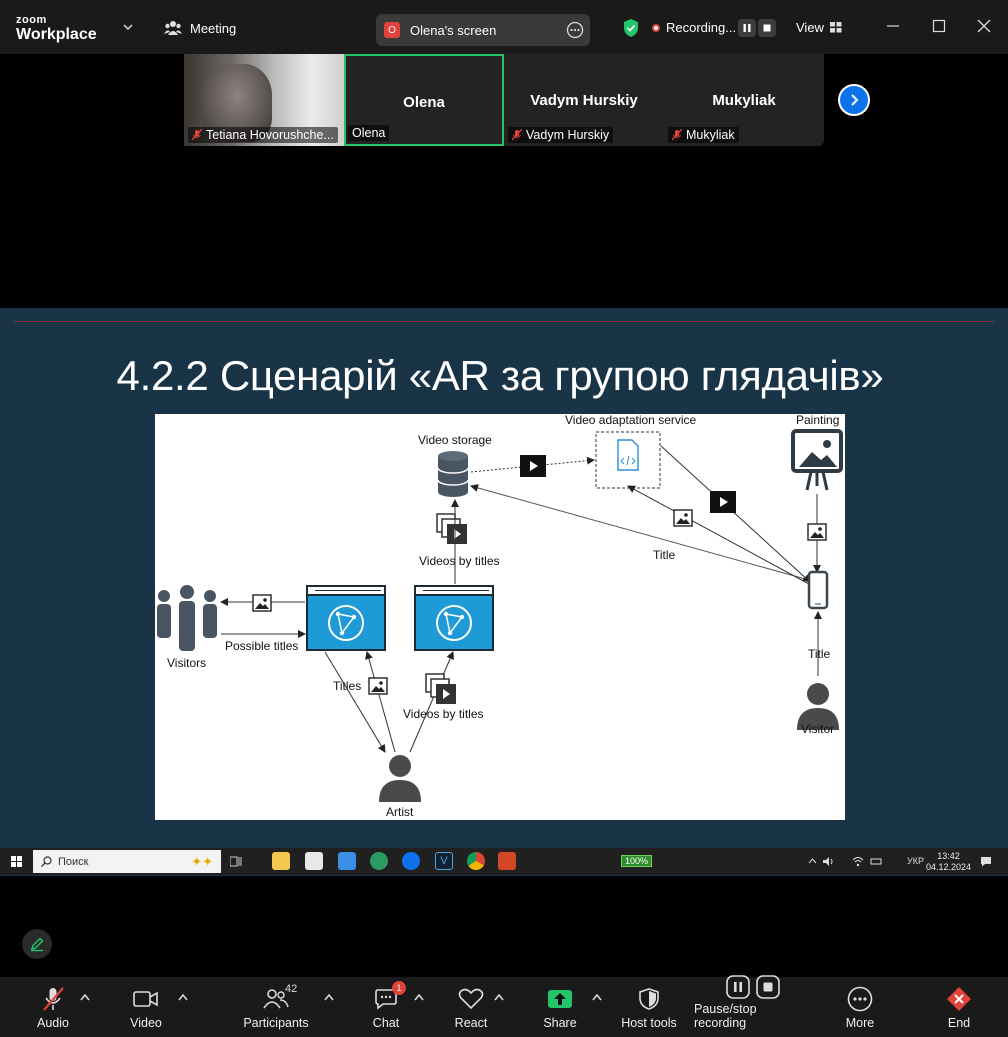  Describe the element at coordinates (817, 460) in the screenshot. I see `painting-easel-icon` at that location.